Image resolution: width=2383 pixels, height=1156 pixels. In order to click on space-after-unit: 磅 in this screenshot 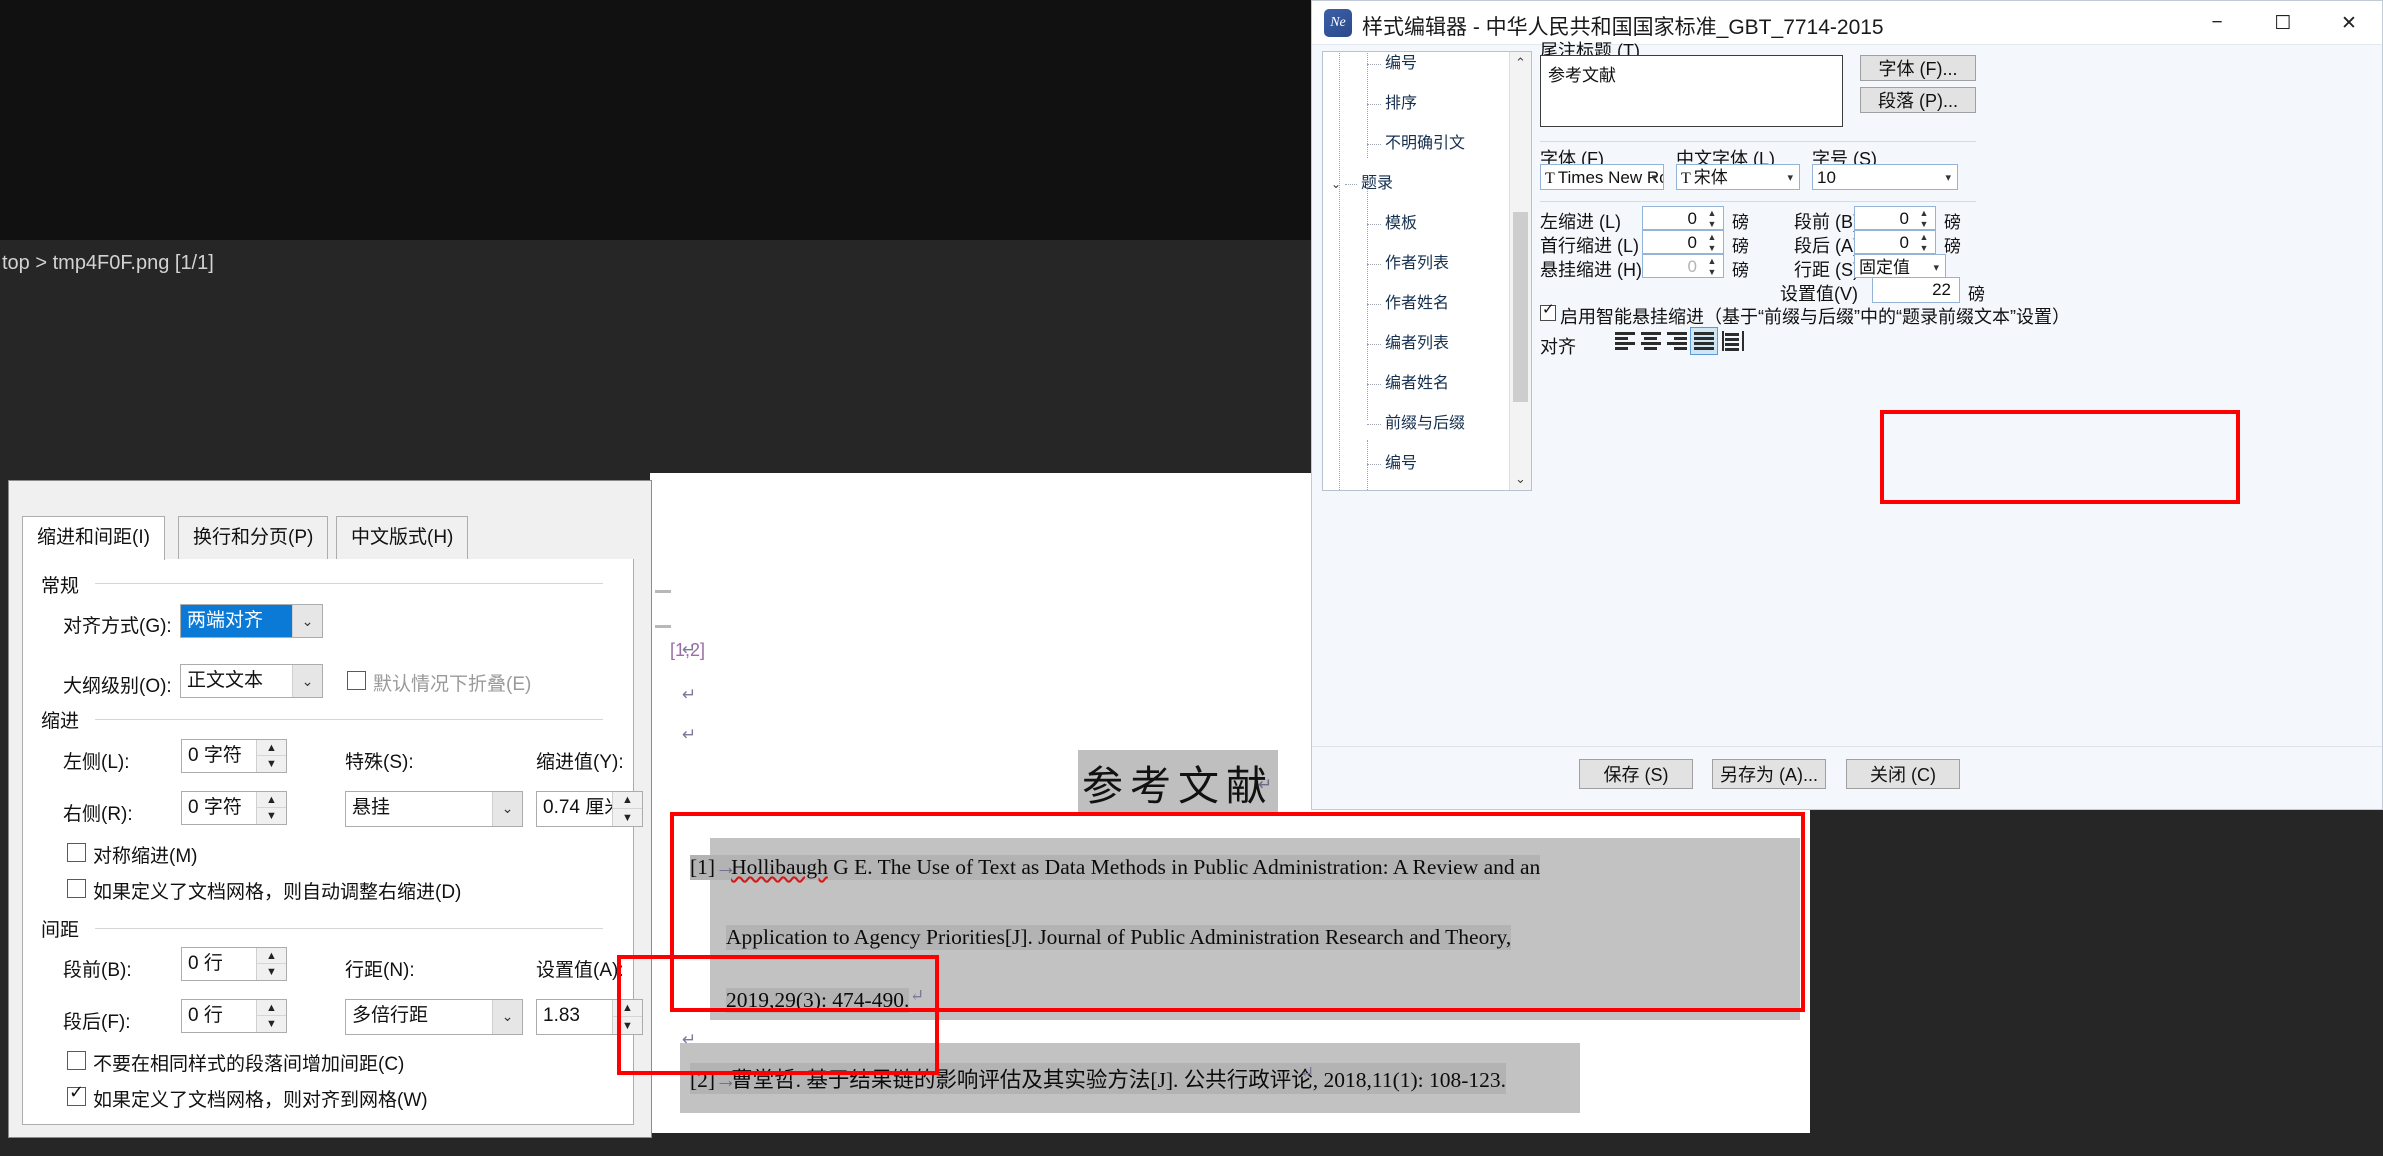, I will do `click(1952, 246)`.